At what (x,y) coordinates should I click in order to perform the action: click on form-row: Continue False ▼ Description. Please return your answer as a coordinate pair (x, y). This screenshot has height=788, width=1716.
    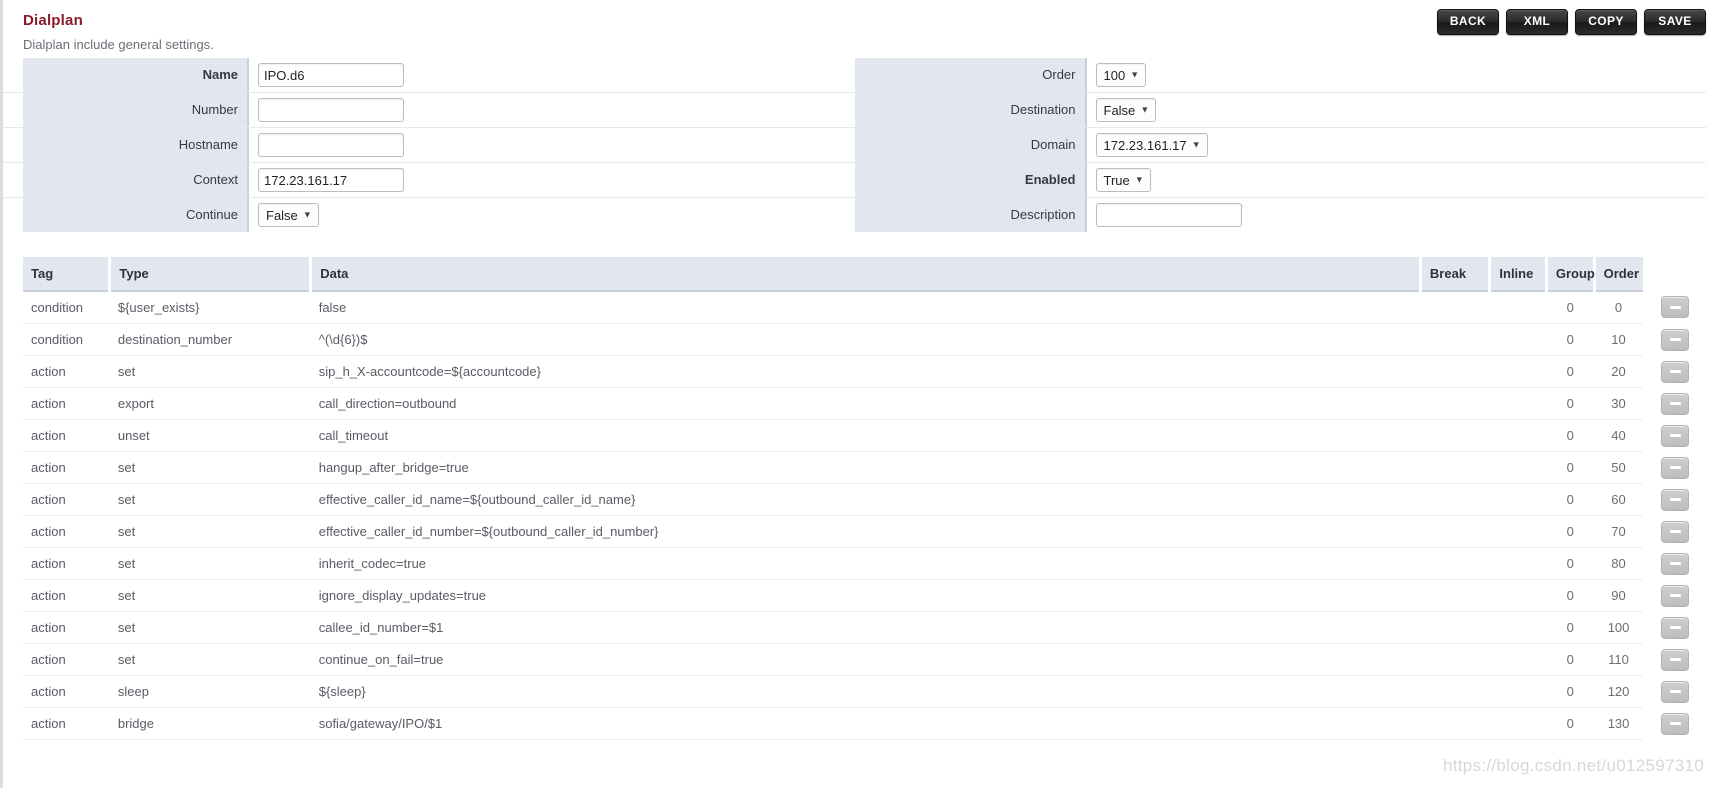
    Looking at the image, I should click on (854, 215).